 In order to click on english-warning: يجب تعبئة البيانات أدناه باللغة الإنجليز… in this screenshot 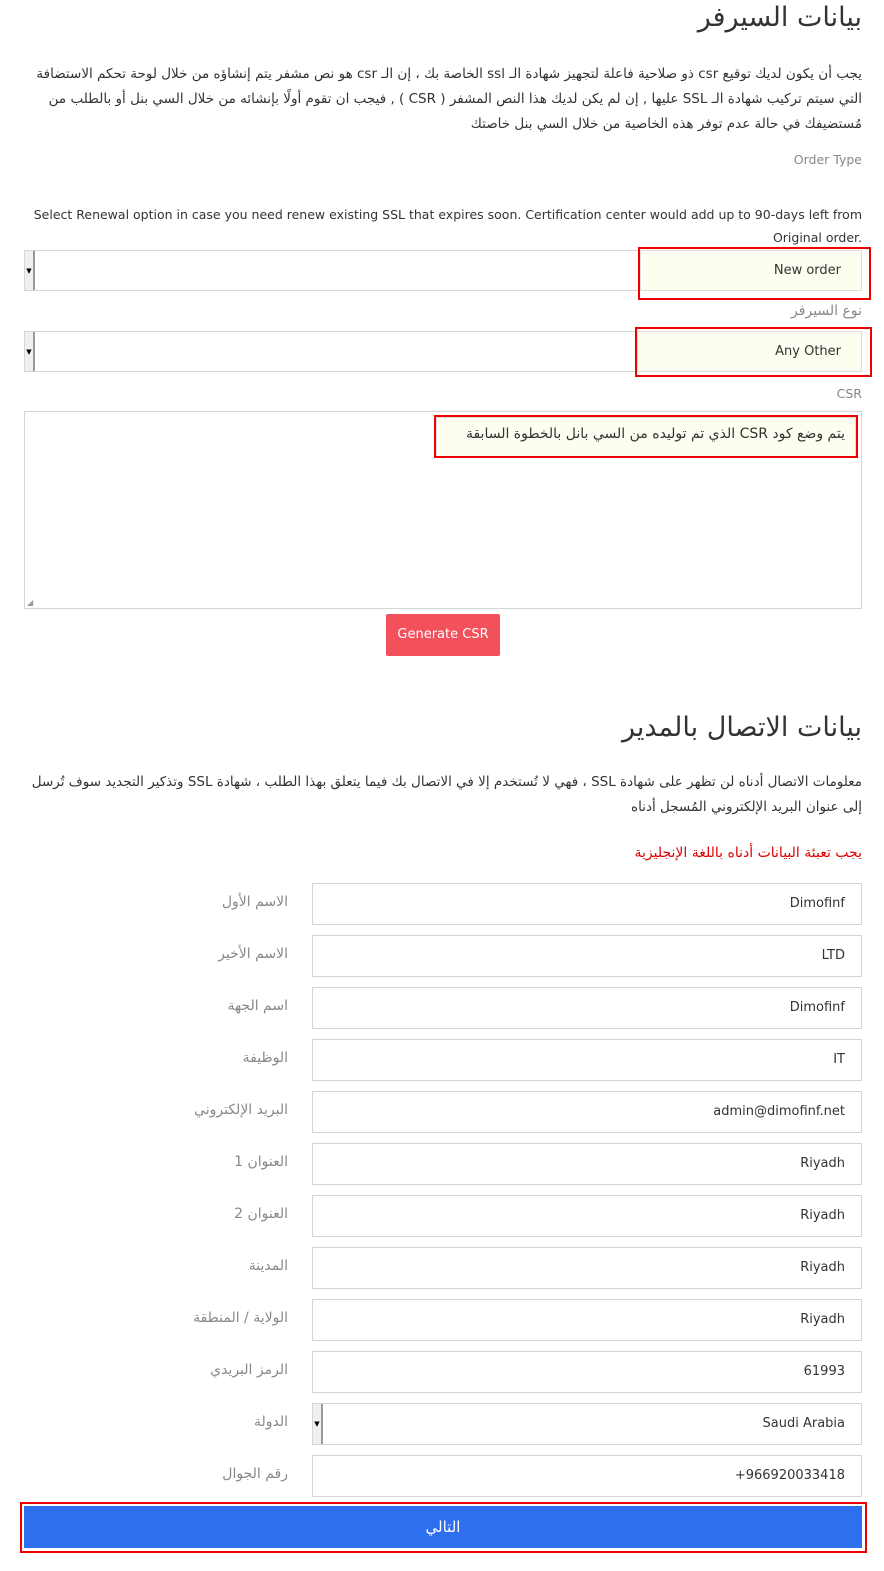, I will do `click(748, 853)`.